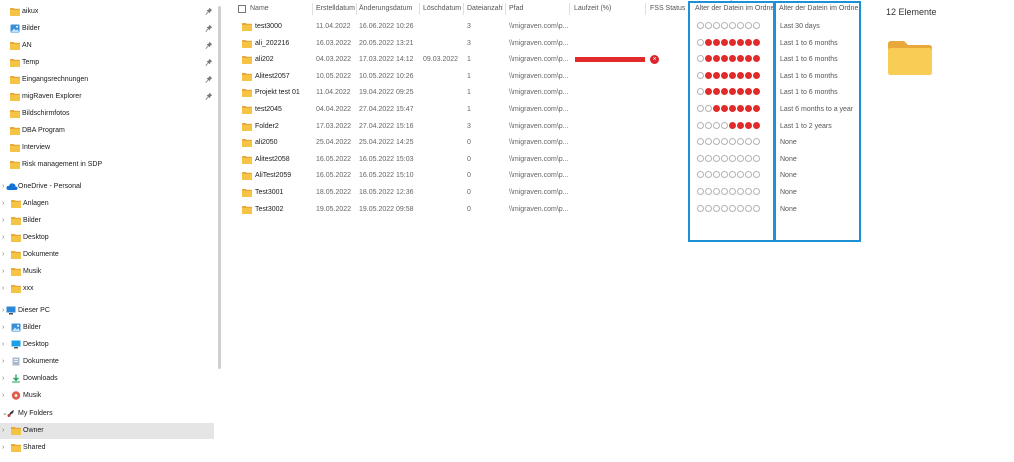 The height and width of the screenshot is (462, 1014). Describe the element at coordinates (107, 12) in the screenshot. I see `sidebar-item-aikux: aikux` at that location.